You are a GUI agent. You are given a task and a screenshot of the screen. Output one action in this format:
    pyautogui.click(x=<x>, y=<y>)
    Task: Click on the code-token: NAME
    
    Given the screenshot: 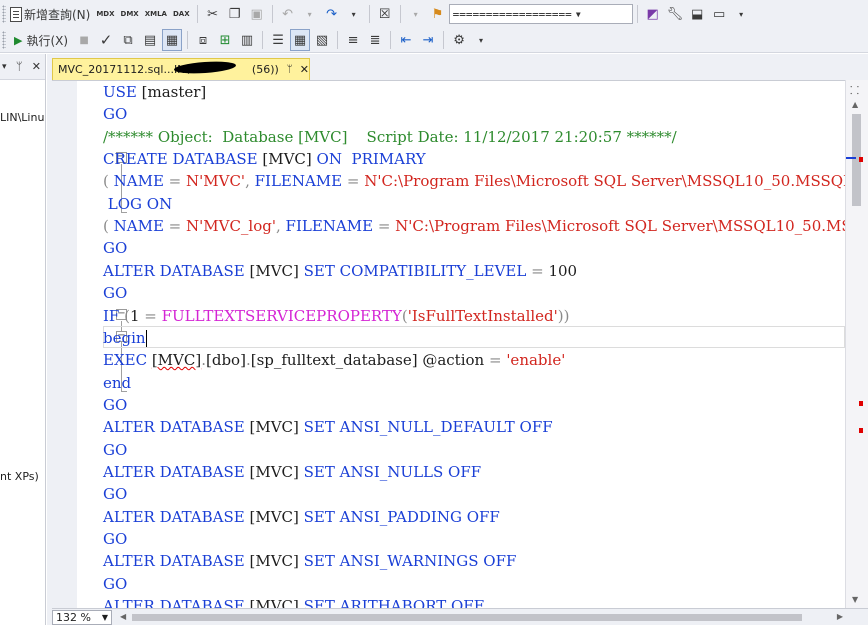 What is the action you would take?
    pyautogui.click(x=141, y=226)
    